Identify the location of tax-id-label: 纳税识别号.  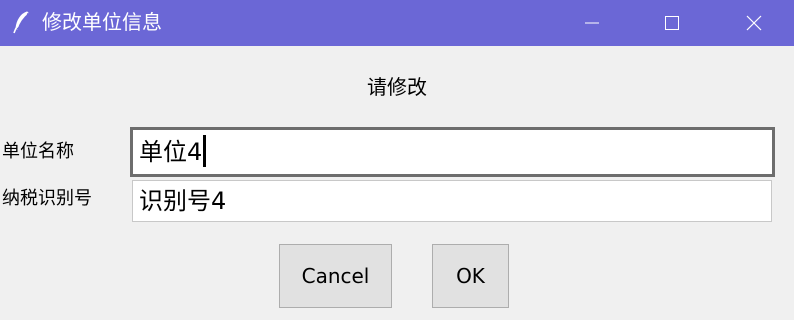
(47, 198).